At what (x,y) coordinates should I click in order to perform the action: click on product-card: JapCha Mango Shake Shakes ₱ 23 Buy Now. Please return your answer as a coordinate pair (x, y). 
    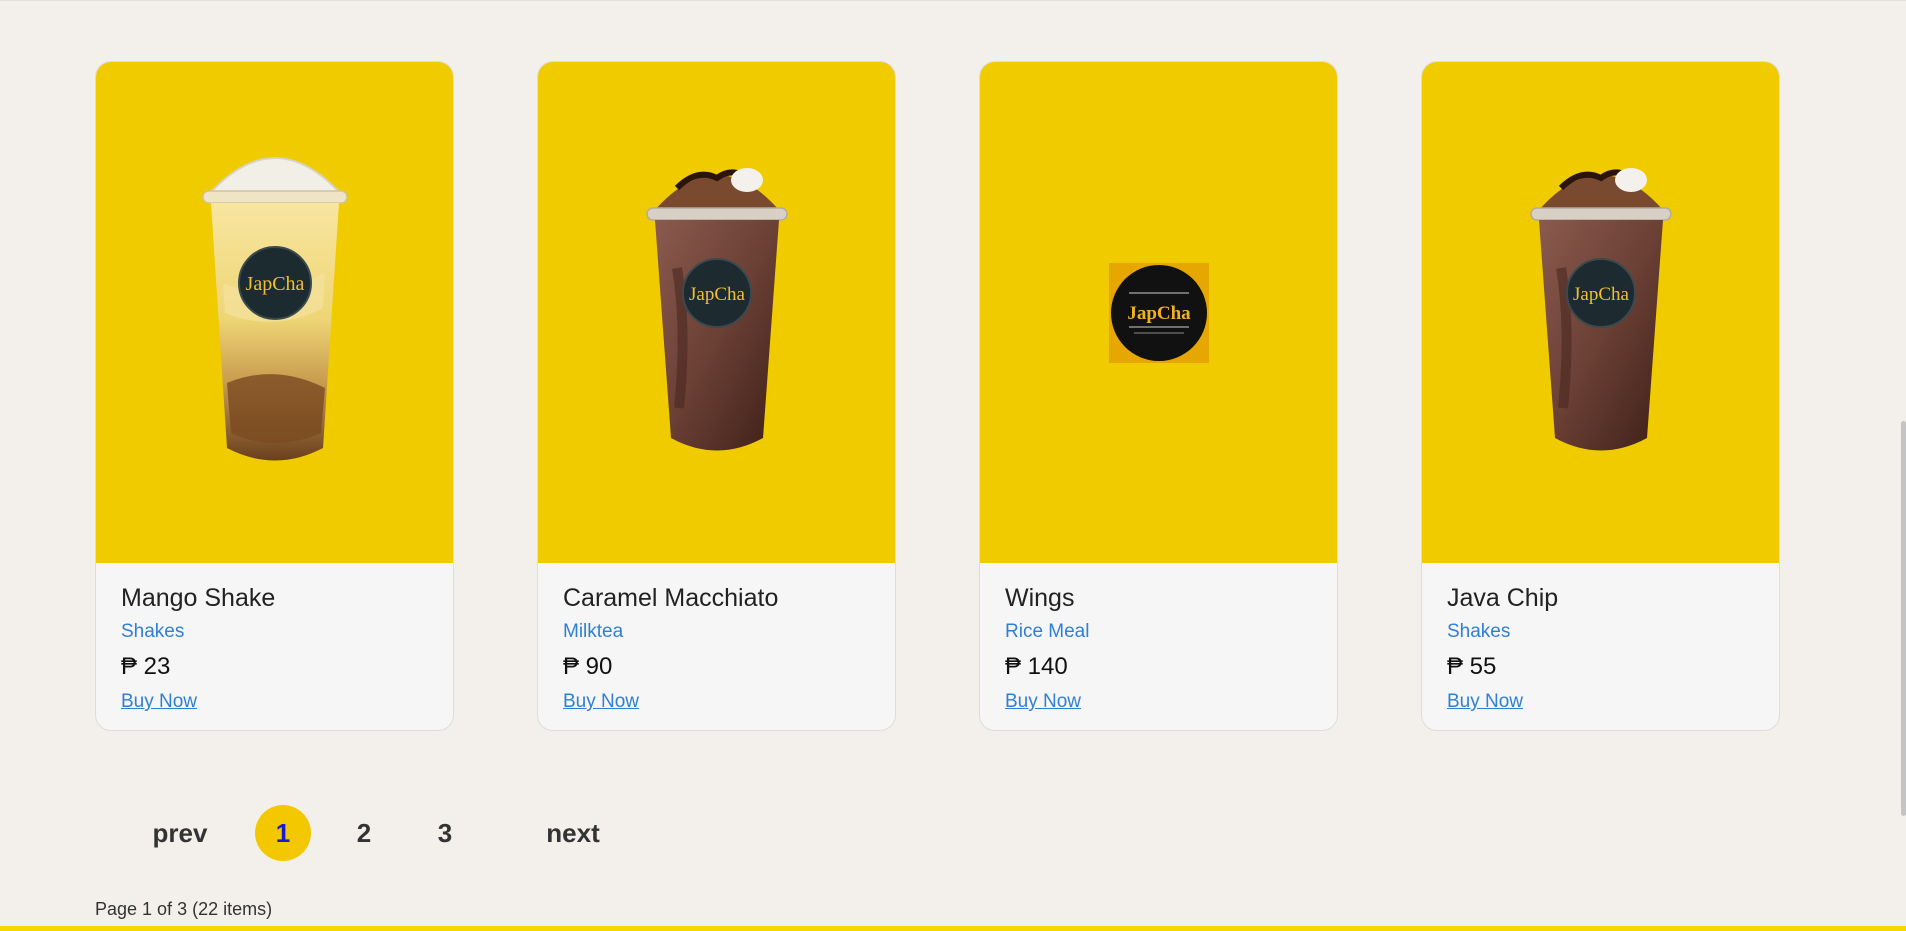
    Looking at the image, I should click on (274, 396).